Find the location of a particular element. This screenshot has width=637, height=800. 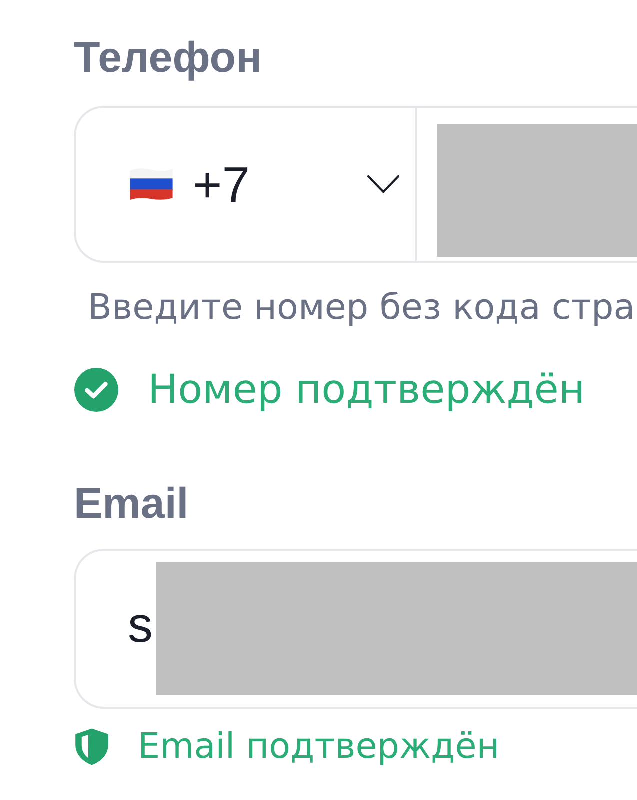

field-label: Телефон is located at coordinates (168, 58).